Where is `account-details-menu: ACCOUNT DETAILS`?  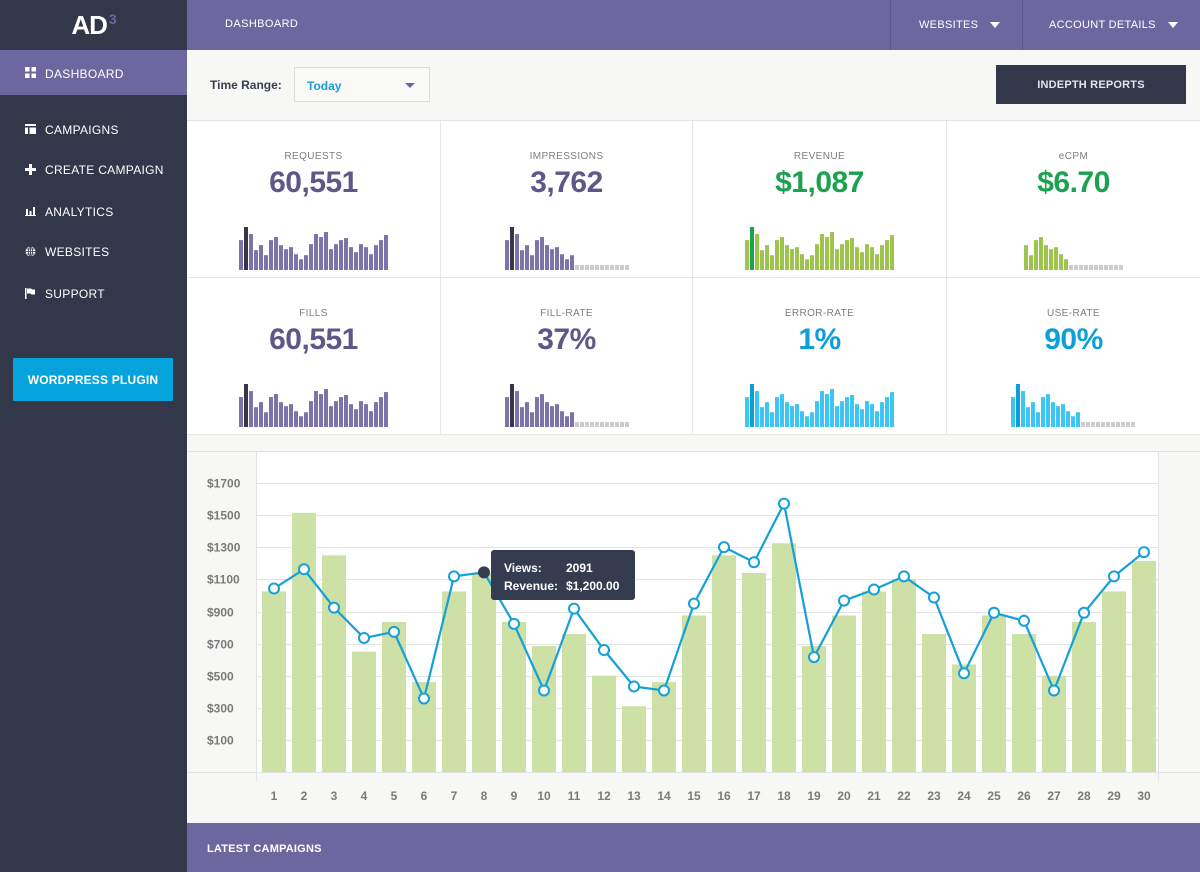 account-details-menu: ACCOUNT DETAILS is located at coordinates (1111, 25).